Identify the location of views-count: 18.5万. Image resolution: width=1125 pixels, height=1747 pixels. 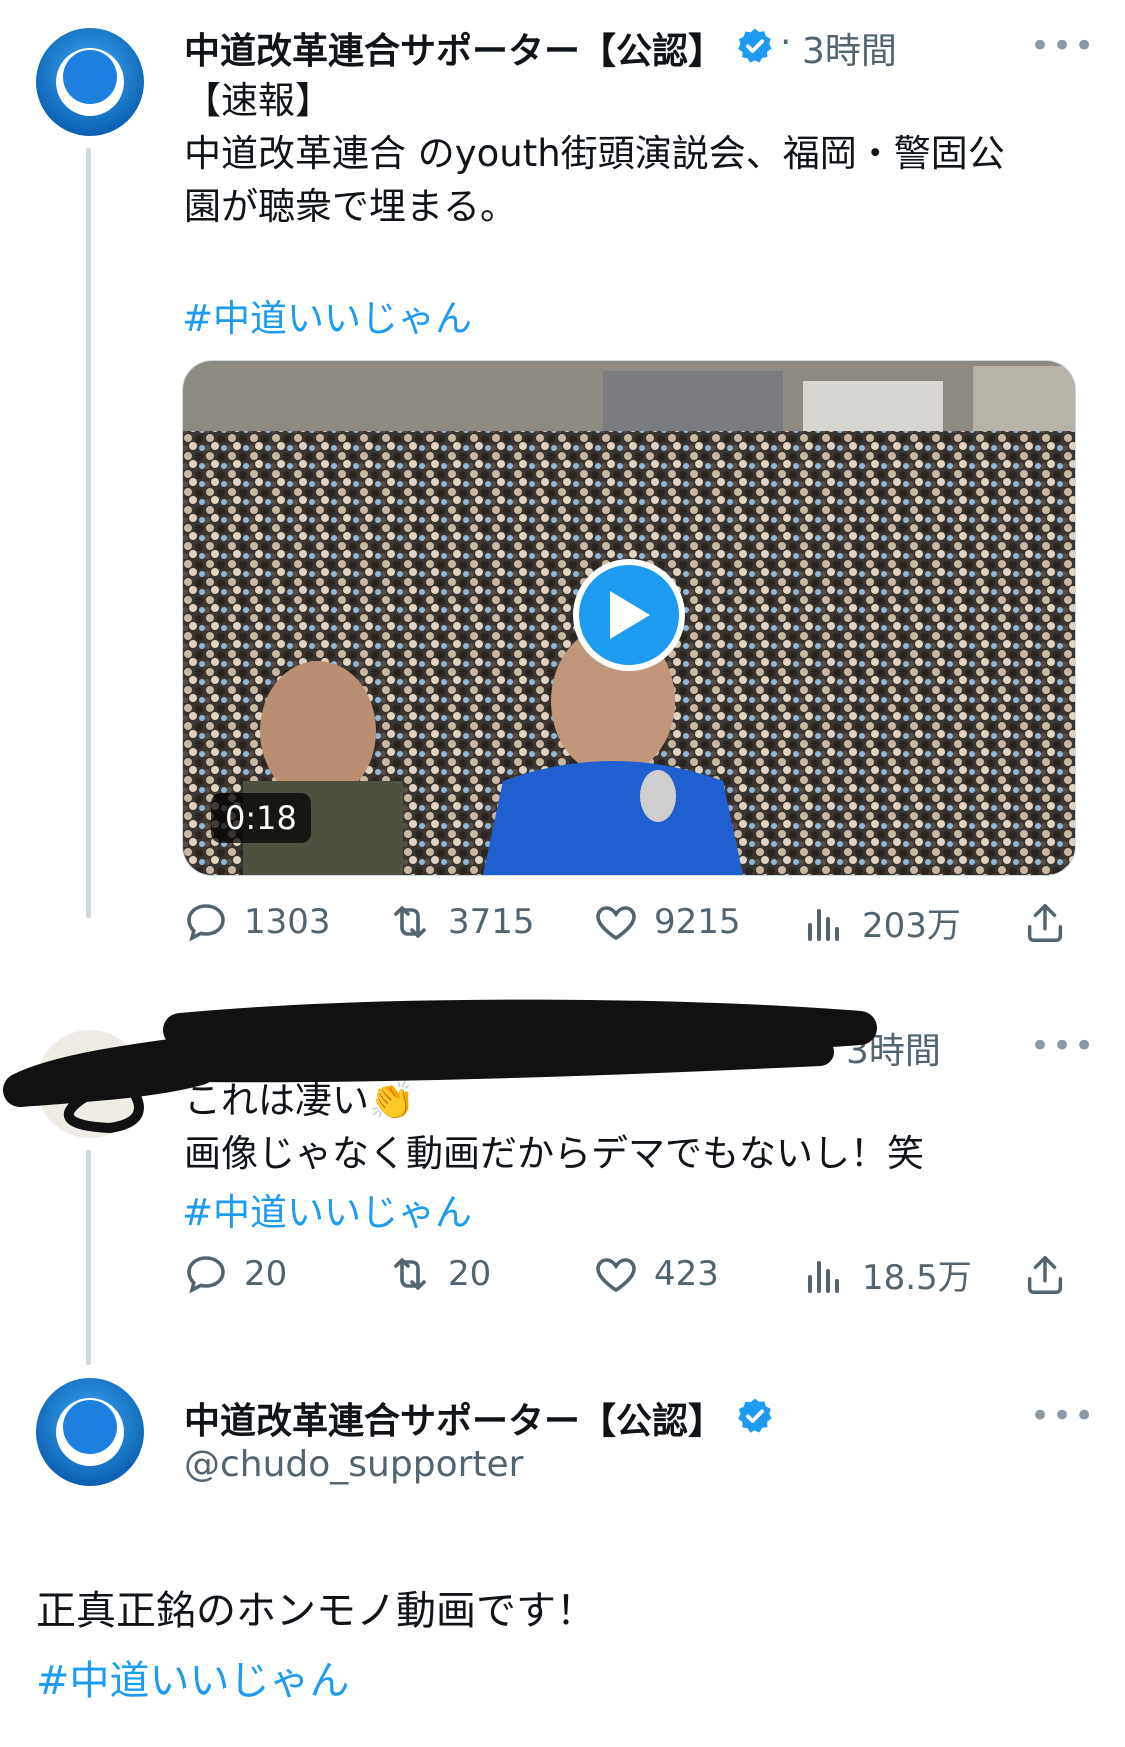
(917, 1278).